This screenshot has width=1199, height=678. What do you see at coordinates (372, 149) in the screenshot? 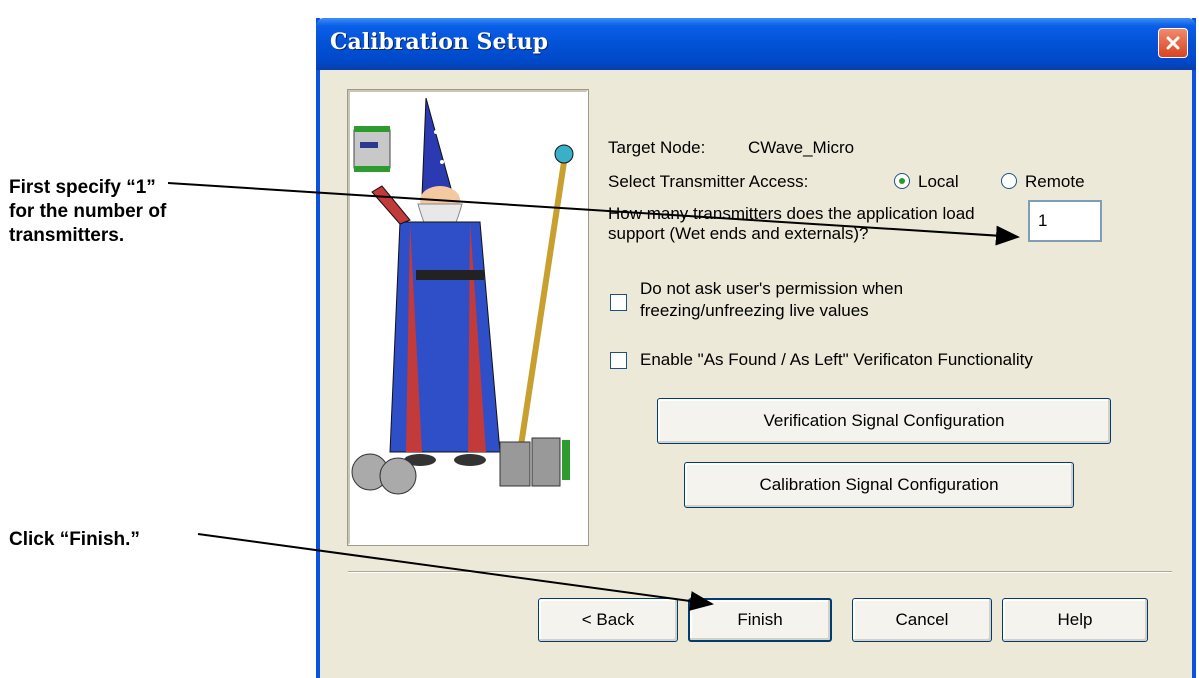
I see `transmitter-device-icon` at bounding box center [372, 149].